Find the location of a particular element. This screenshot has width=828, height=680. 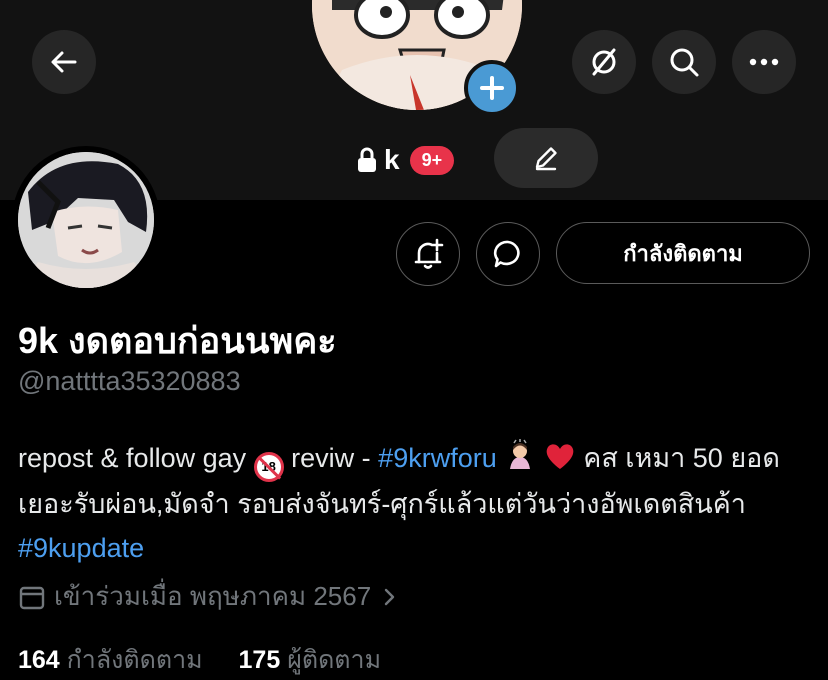

following-label: กำลังติดตาม is located at coordinates (134, 660).